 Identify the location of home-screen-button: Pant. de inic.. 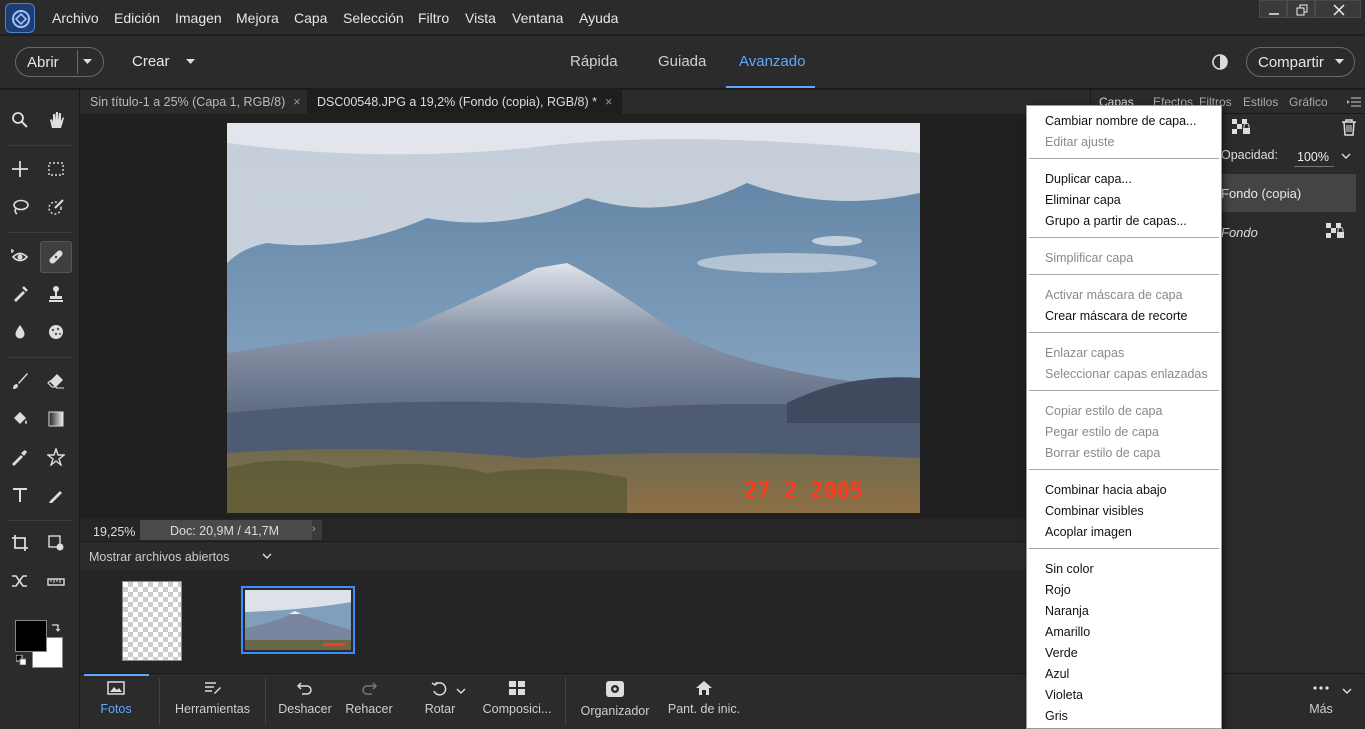
(704, 698).